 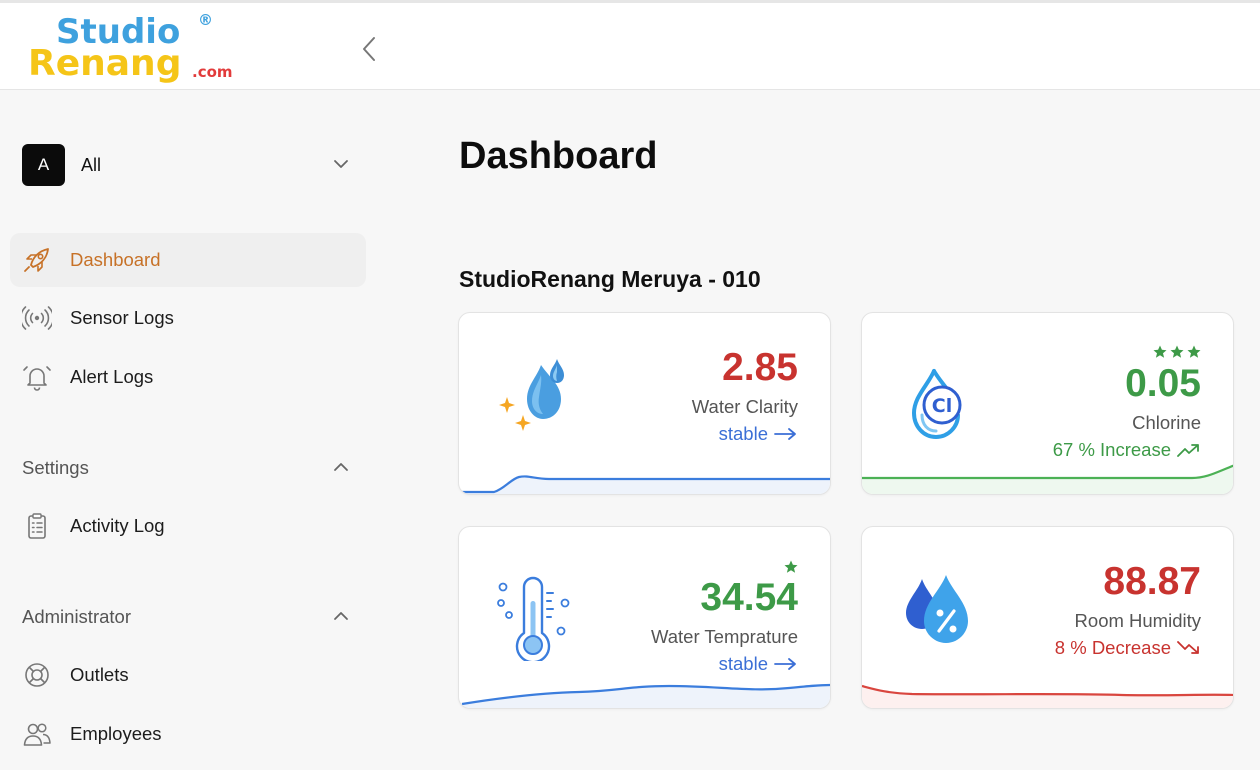 I want to click on rocket-icon, so click(x=36, y=260).